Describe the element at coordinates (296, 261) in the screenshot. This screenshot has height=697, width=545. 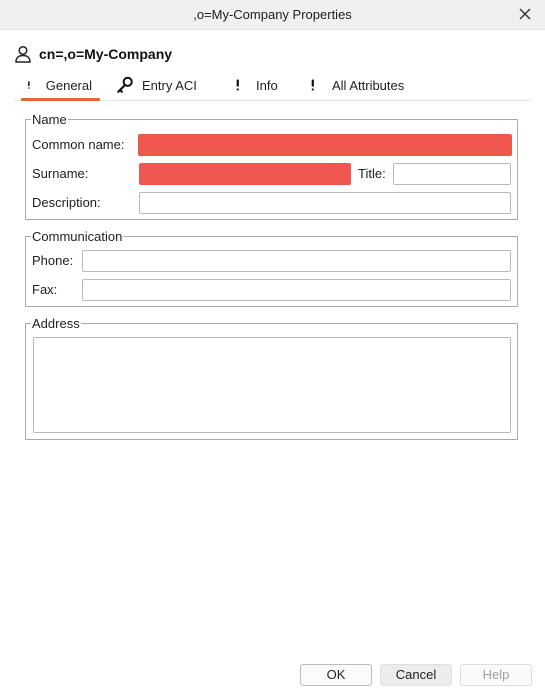
I see `phone-field` at that location.